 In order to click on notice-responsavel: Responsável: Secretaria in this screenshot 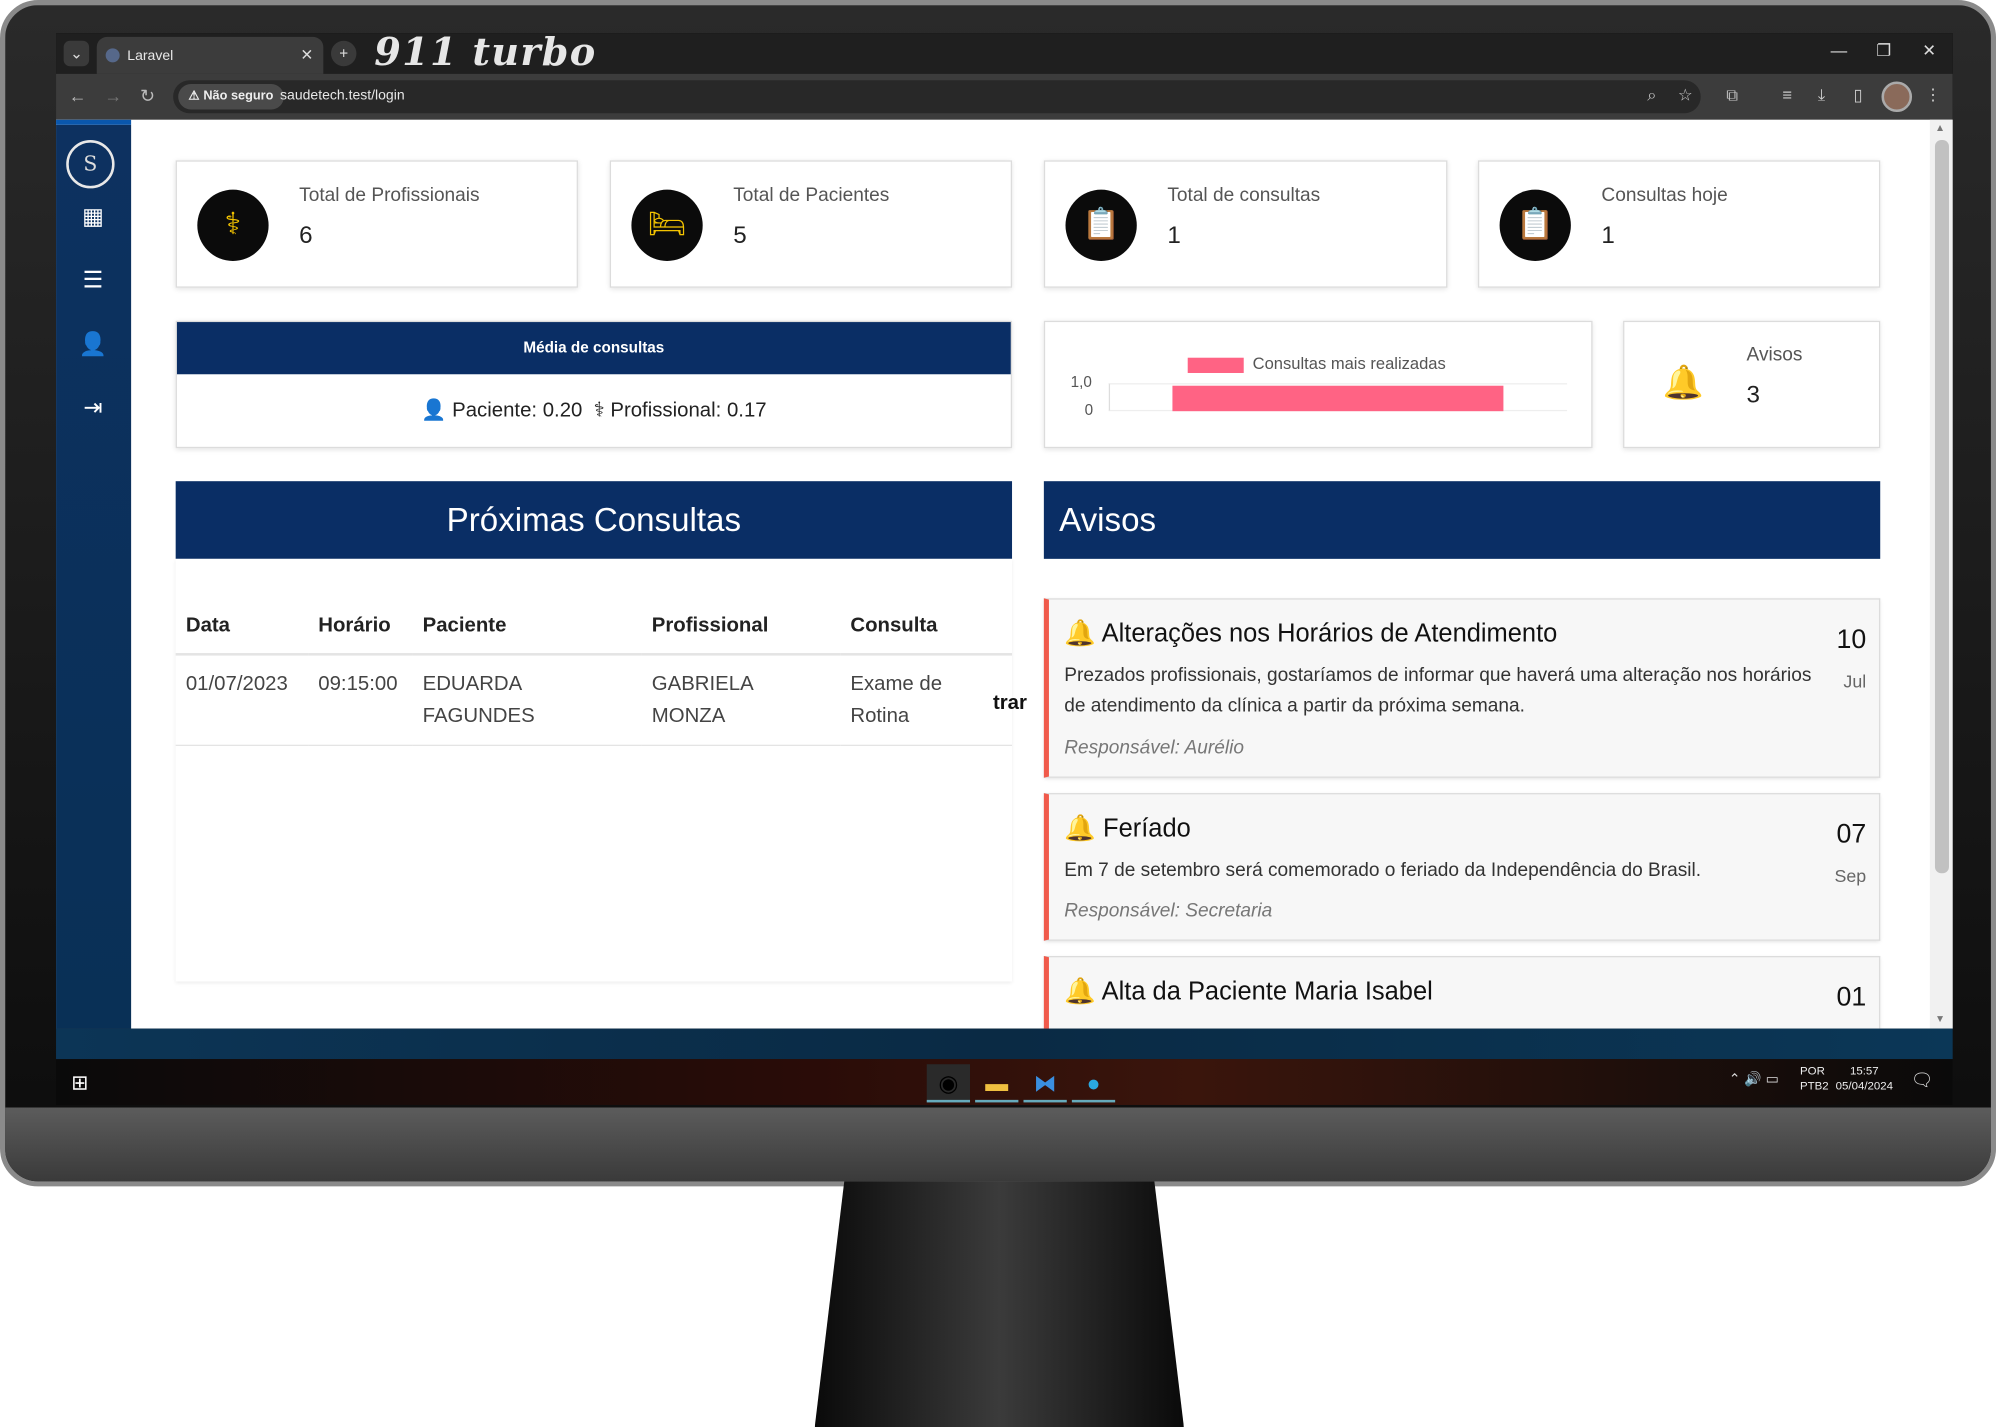, I will do `click(1168, 911)`.